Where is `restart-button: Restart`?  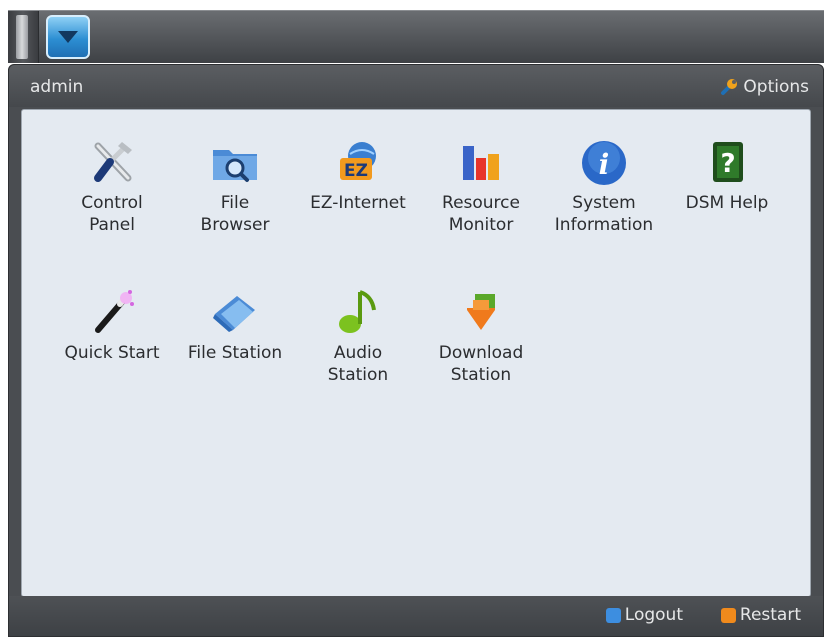 restart-button: Restart is located at coordinates (760, 615).